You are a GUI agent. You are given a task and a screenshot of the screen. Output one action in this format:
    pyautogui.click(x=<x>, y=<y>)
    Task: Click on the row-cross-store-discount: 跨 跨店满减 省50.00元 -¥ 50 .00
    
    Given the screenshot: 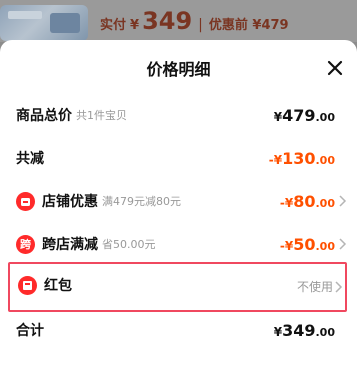 What is the action you would take?
    pyautogui.click(x=178, y=244)
    